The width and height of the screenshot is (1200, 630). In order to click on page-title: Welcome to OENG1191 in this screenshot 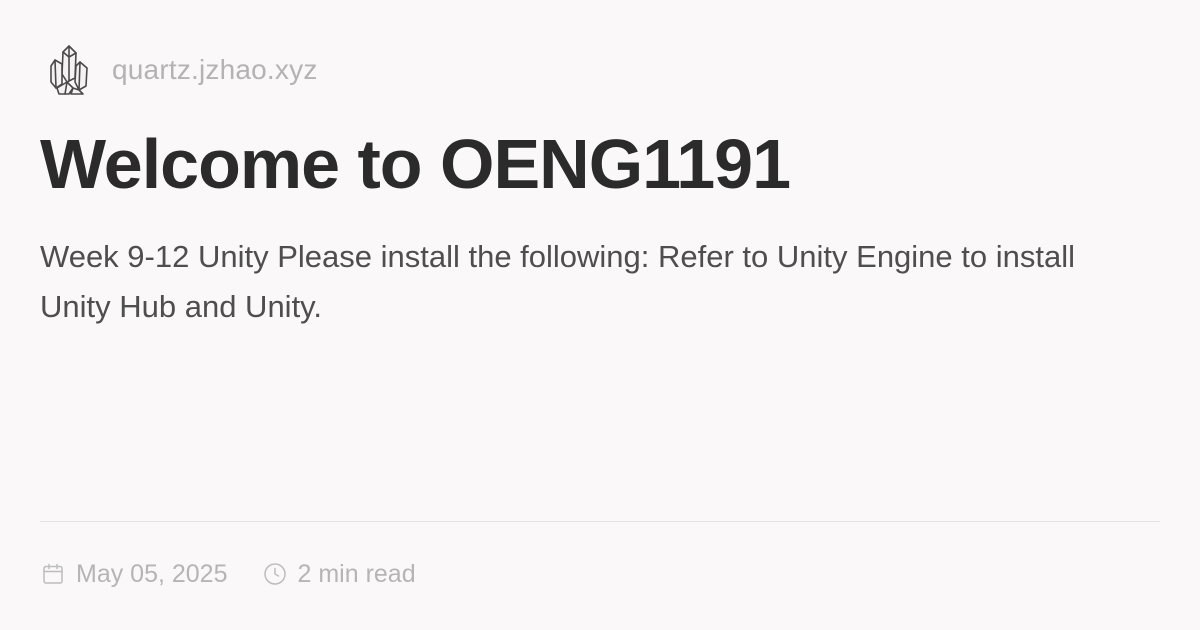, I will do `click(415, 164)`.